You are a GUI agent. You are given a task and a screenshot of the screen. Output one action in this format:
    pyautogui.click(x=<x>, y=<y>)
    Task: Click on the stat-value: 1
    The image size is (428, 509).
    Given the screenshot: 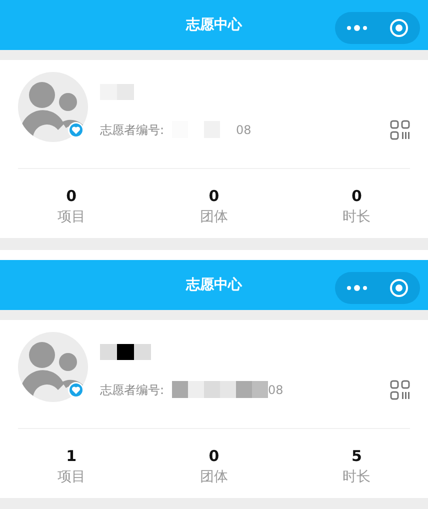 What is the action you would take?
    pyautogui.click(x=71, y=456)
    